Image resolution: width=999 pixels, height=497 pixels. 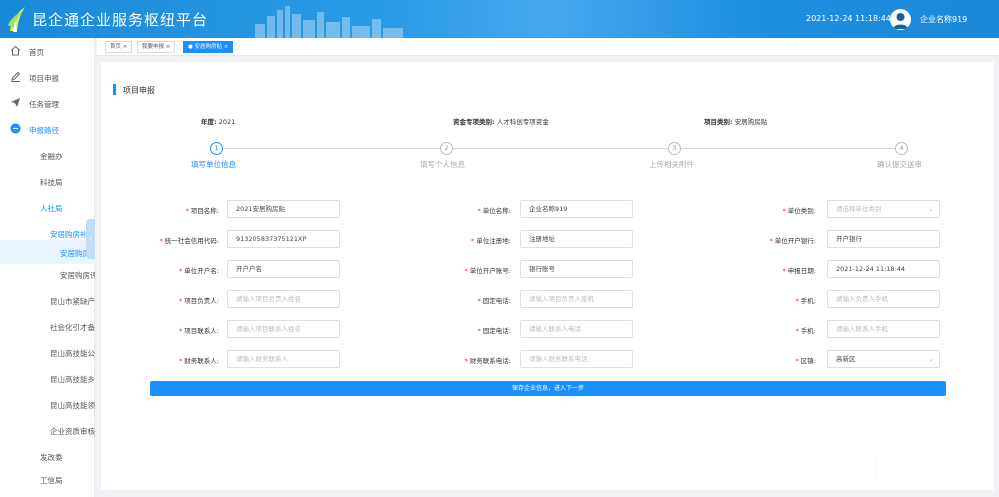 What do you see at coordinates (47, 51) in the screenshot?
I see `sidebar-item-home: 首页` at bounding box center [47, 51].